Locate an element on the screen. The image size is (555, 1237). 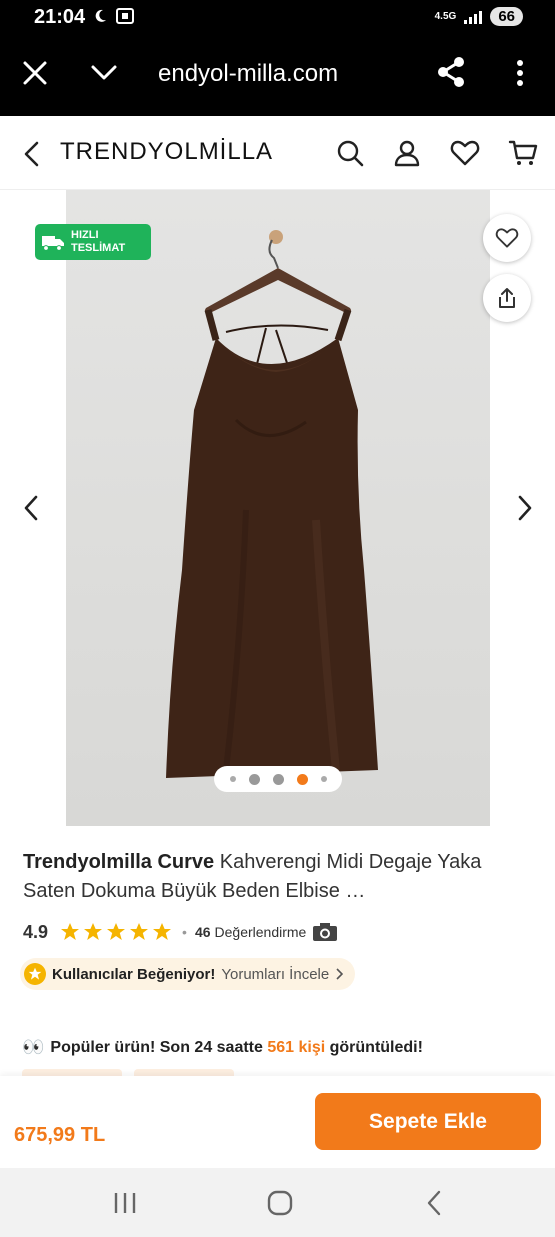
system-navigation-bar is located at coordinates (277, 1202).